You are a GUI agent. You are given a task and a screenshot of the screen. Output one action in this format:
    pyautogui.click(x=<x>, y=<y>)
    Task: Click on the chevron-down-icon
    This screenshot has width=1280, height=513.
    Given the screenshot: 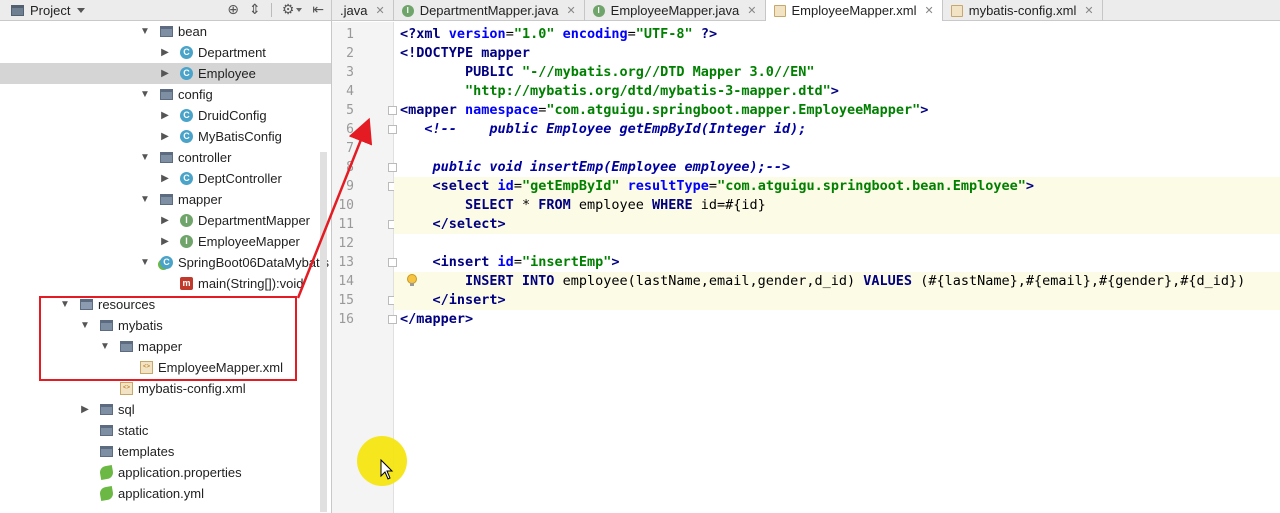 What is the action you would take?
    pyautogui.click(x=81, y=10)
    